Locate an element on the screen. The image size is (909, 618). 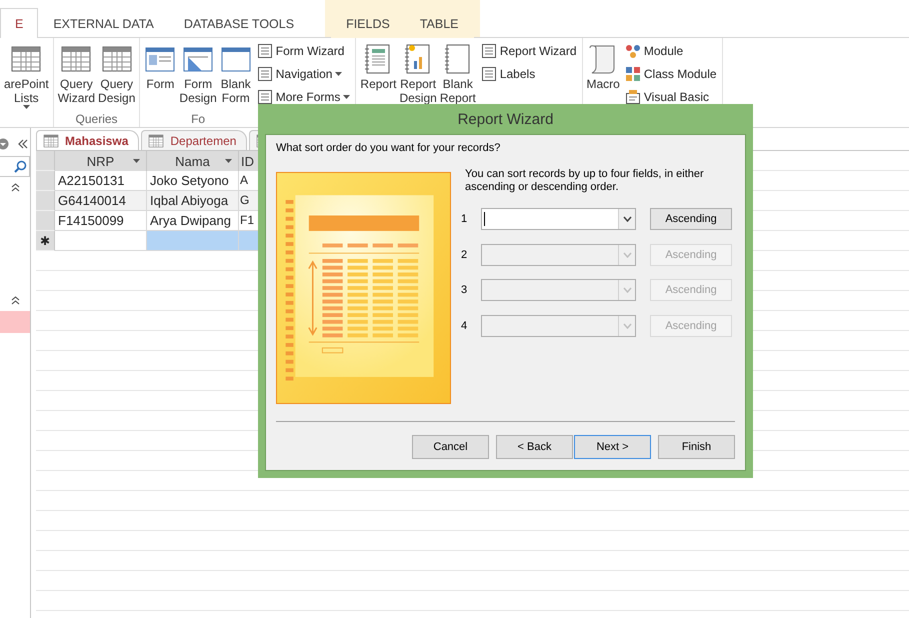
ribbon-small-button: More Forms is located at coordinates (303, 97).